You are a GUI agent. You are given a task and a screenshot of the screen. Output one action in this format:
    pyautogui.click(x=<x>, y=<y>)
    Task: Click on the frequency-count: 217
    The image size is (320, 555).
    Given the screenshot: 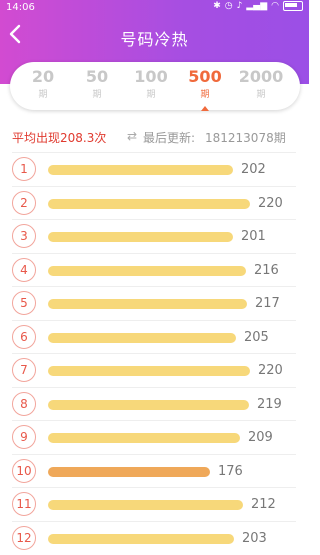 What is the action you would take?
    pyautogui.click(x=267, y=303)
    